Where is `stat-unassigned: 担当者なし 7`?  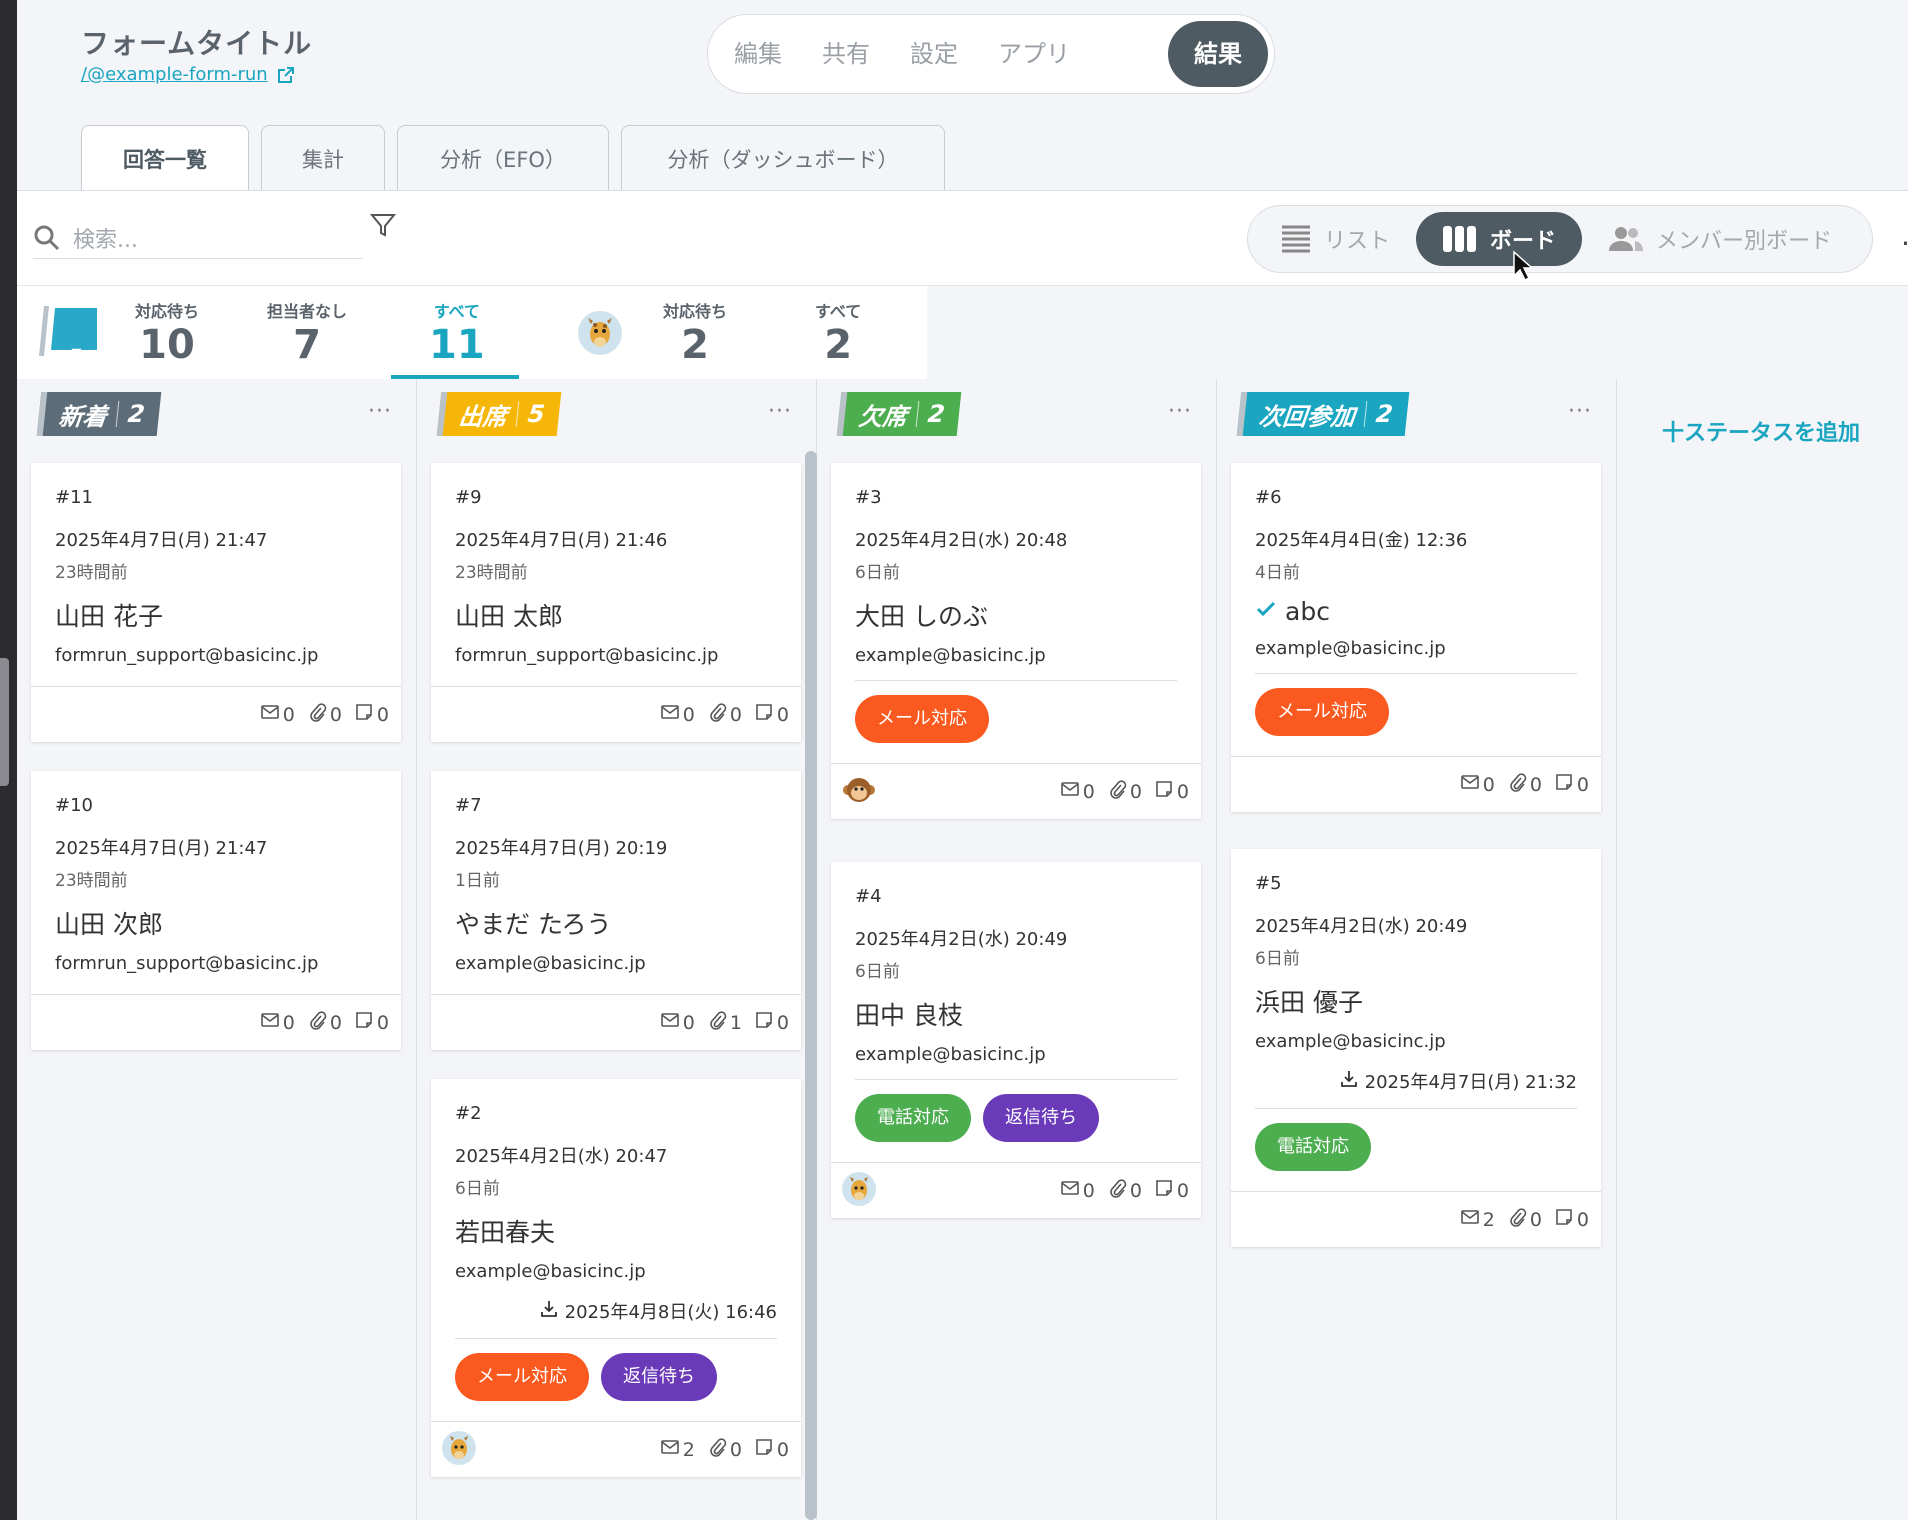 stat-unassigned: 担当者なし 7 is located at coordinates (307, 333).